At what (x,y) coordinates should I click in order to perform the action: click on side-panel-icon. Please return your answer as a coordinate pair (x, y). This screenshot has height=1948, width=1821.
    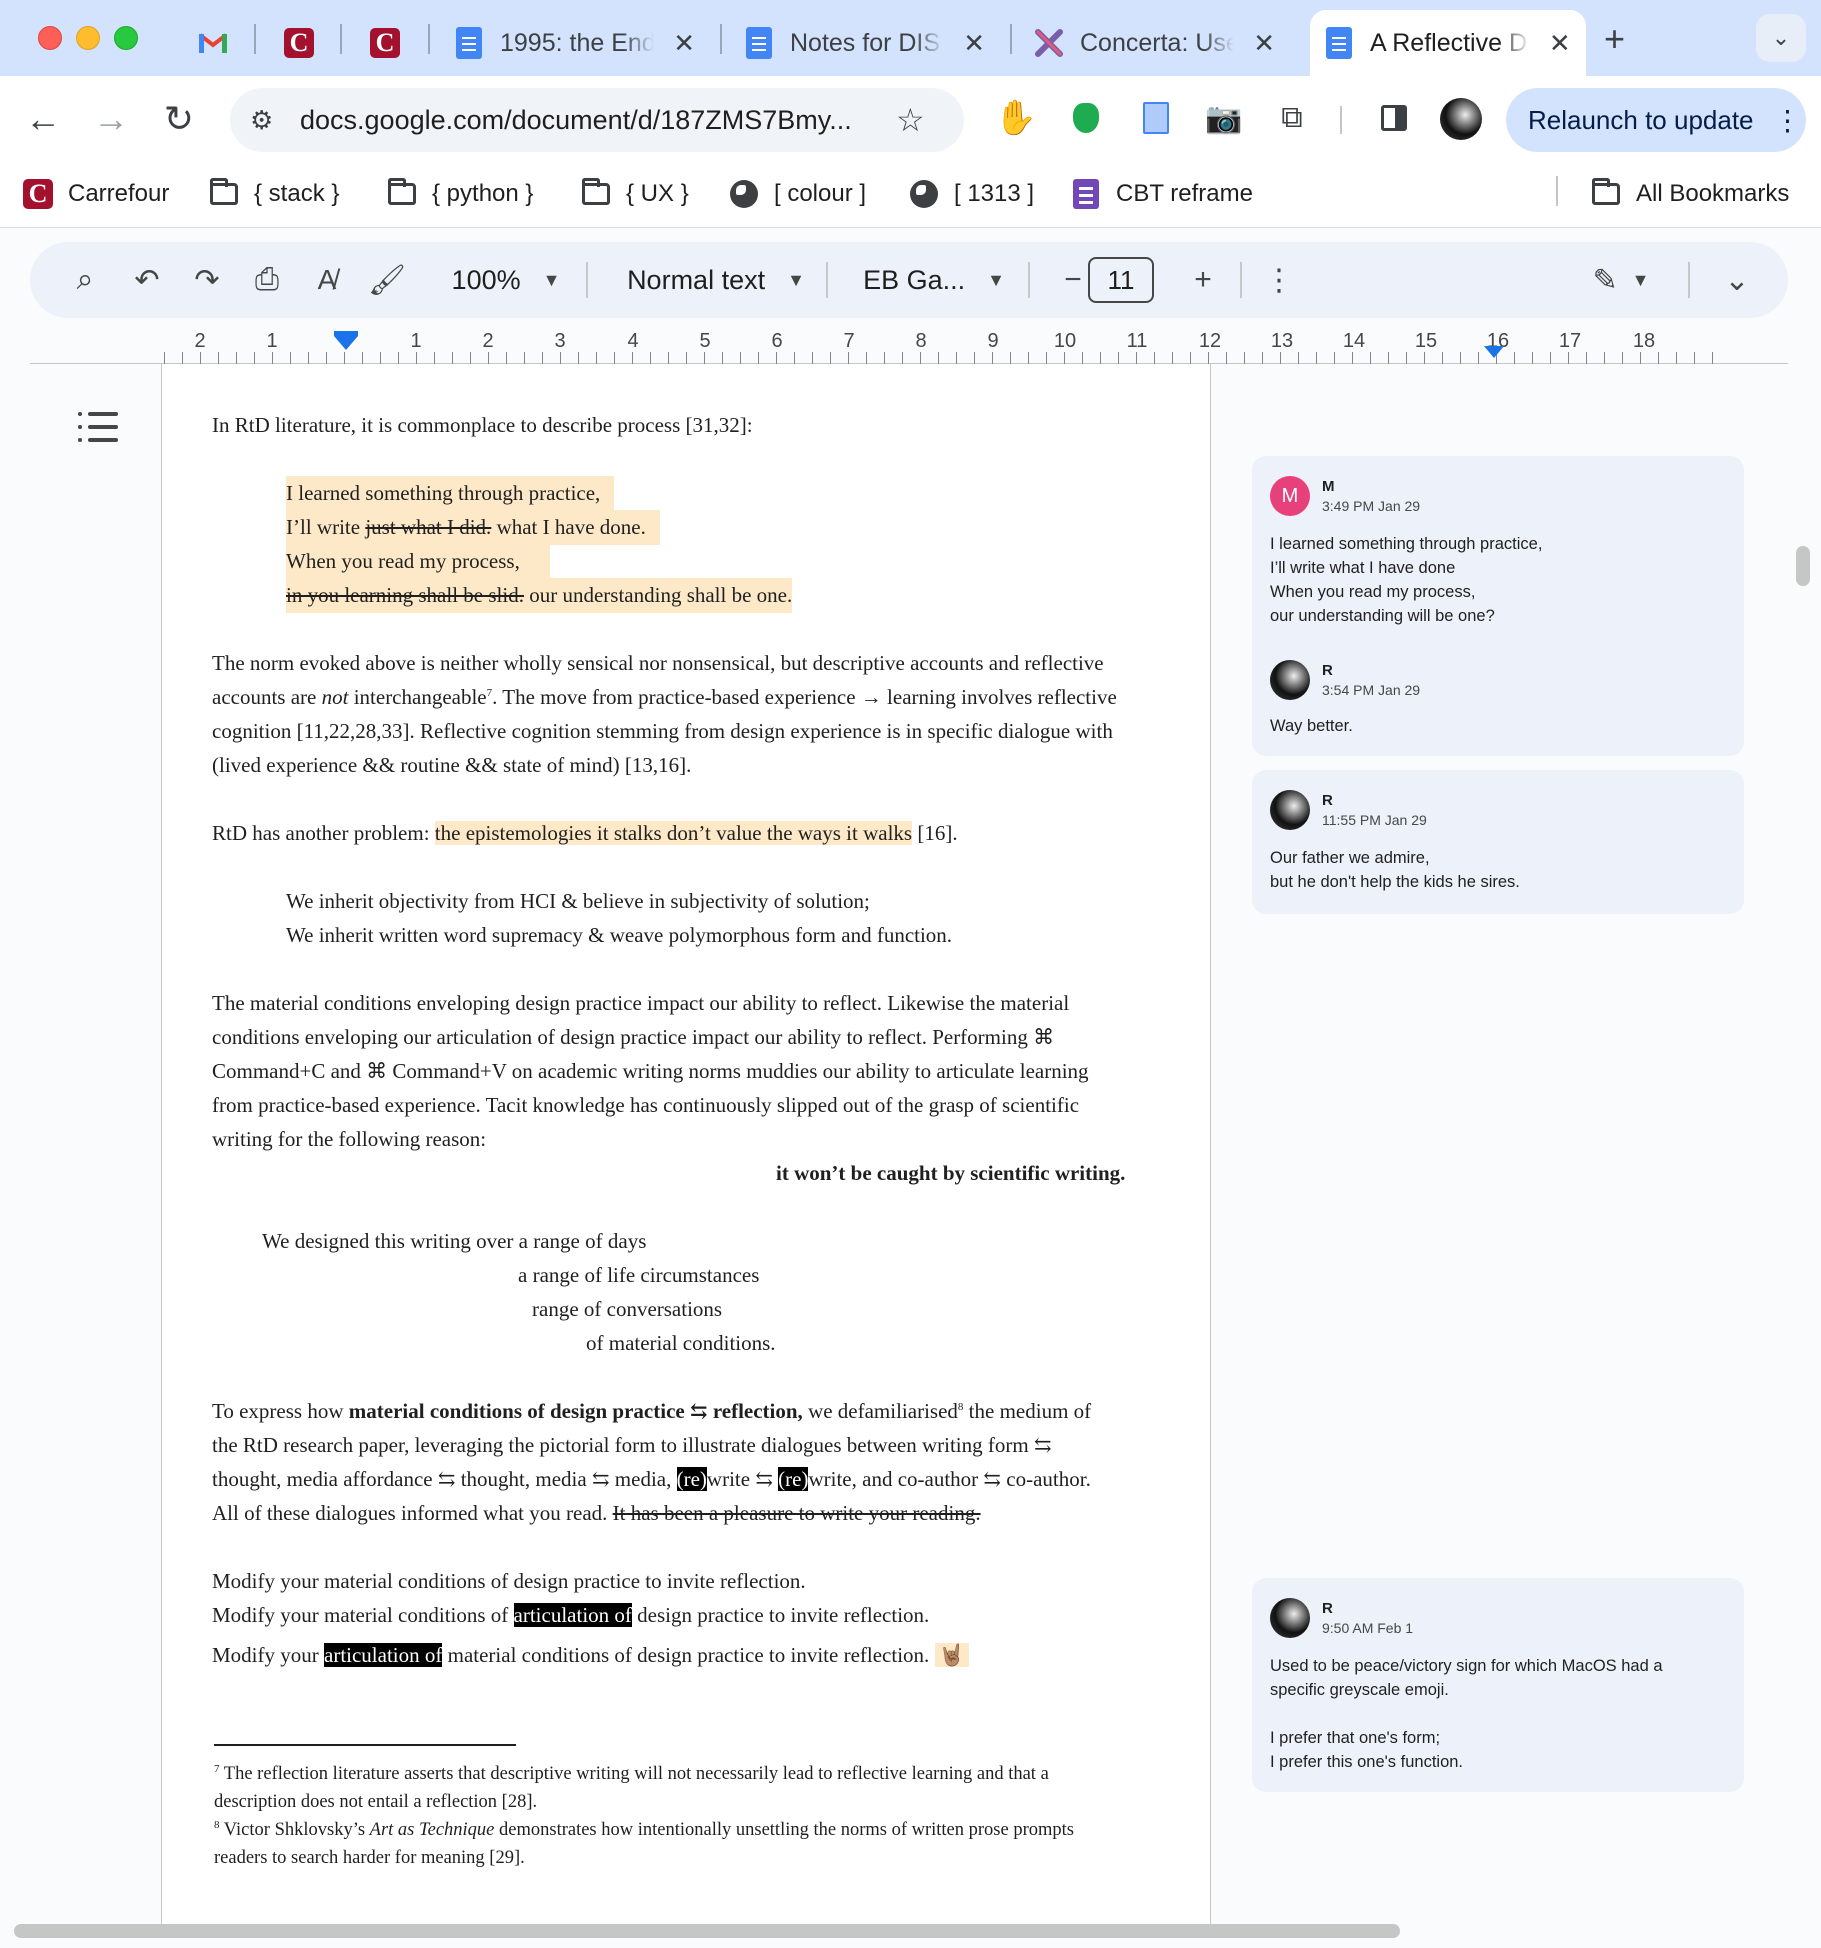
    Looking at the image, I should click on (1394, 118).